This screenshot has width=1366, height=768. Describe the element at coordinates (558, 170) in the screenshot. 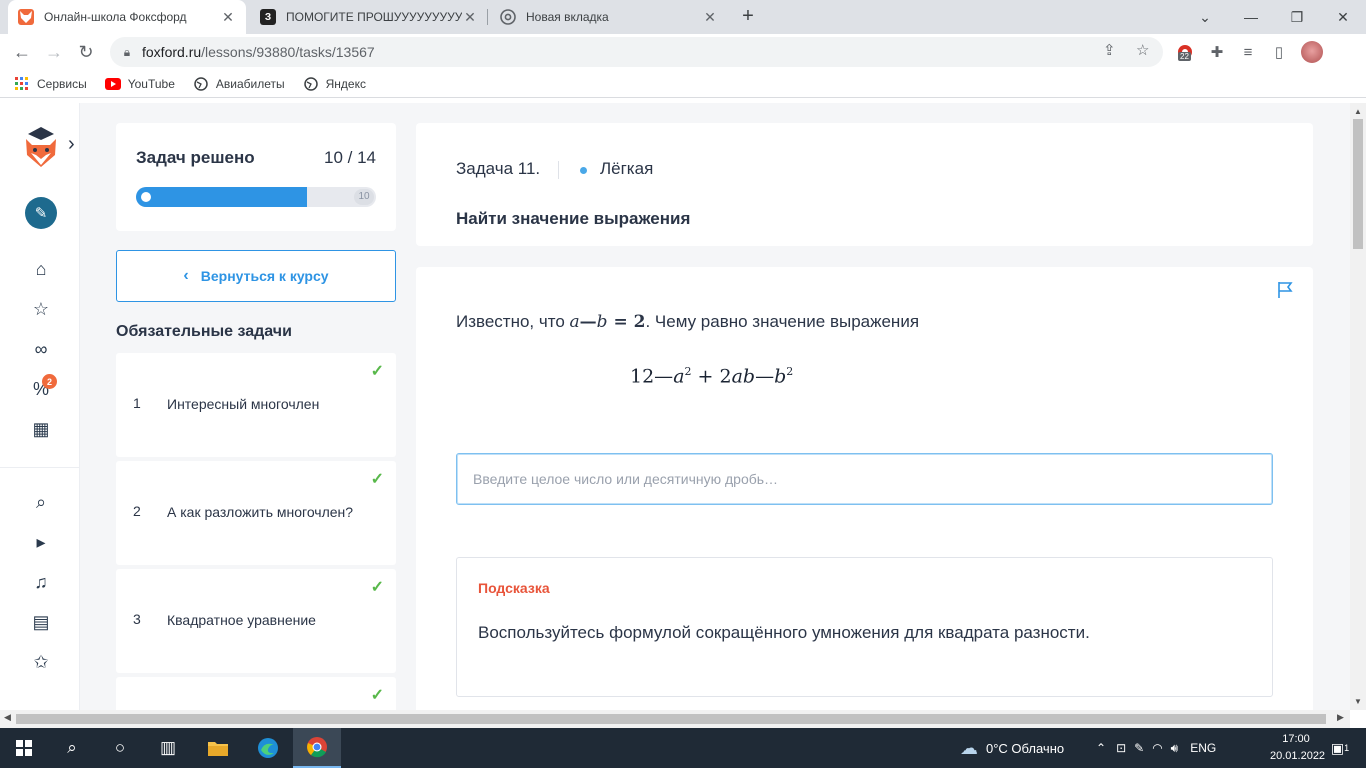

I see `header-divider` at that location.